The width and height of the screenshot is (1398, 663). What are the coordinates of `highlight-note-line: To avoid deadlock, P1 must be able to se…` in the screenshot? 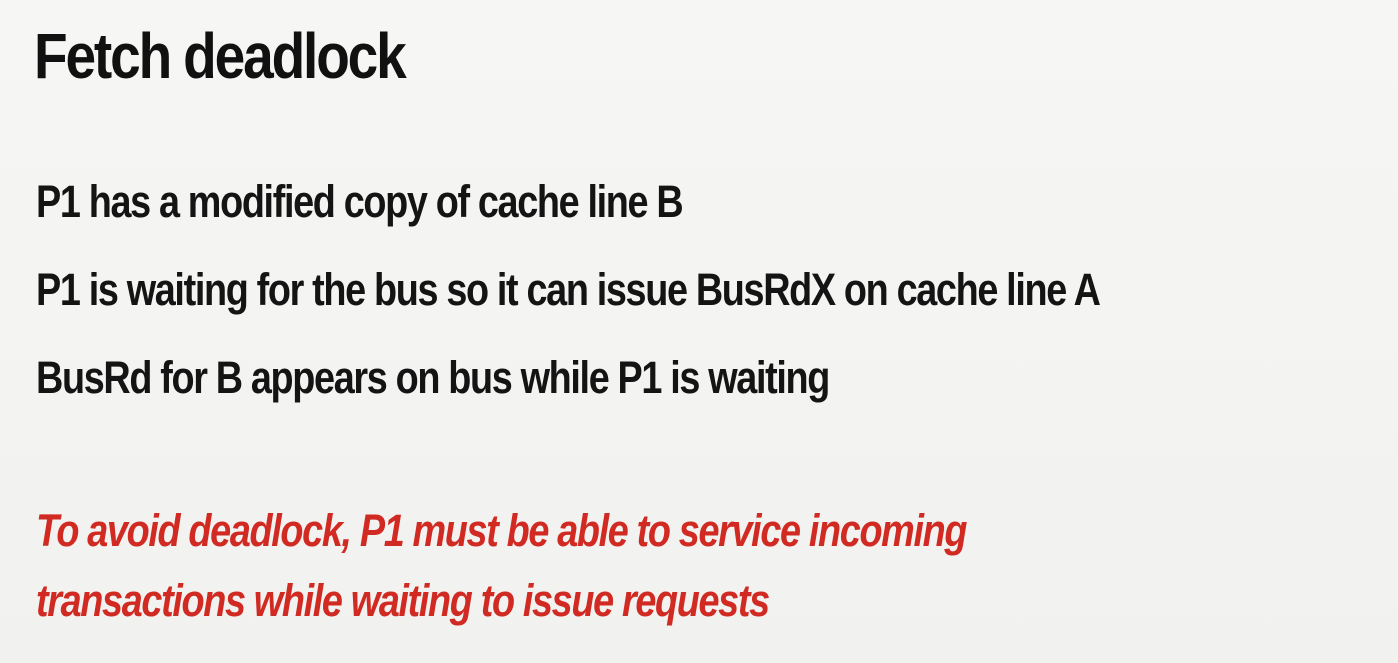 It's located at (501, 530).